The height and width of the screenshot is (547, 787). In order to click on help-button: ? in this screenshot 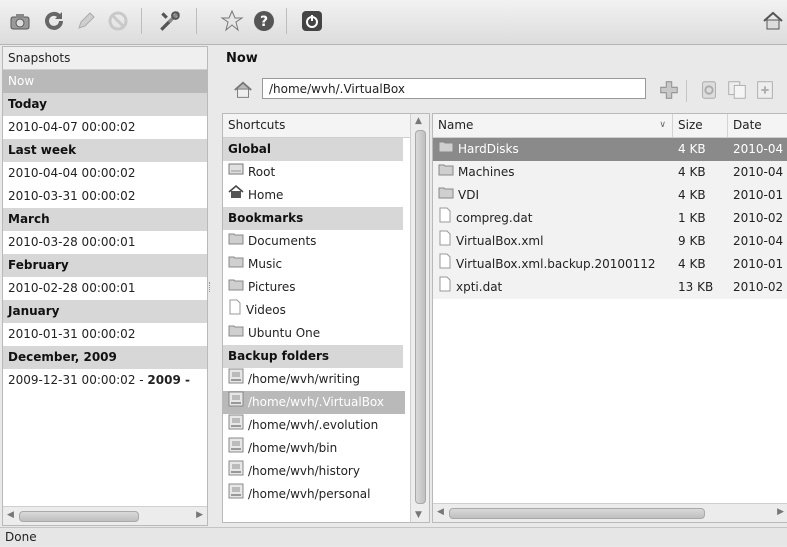, I will do `click(264, 21)`.